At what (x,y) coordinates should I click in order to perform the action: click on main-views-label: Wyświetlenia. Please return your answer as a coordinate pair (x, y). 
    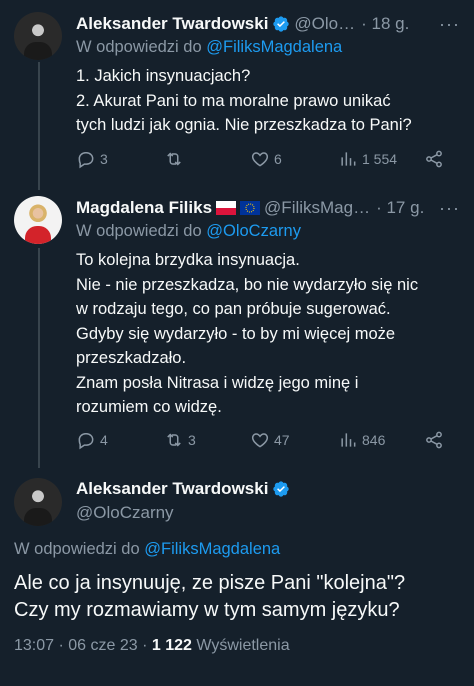
    Looking at the image, I should click on (243, 645).